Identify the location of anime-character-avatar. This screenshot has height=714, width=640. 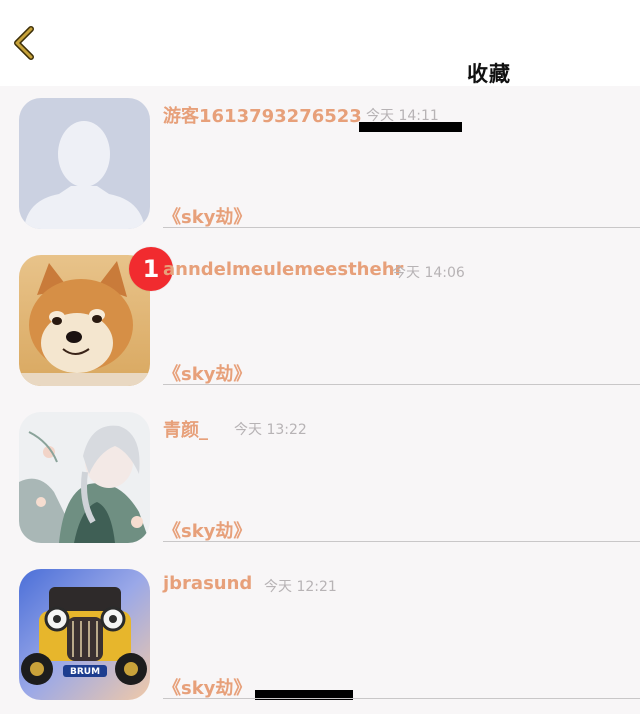
(84, 477).